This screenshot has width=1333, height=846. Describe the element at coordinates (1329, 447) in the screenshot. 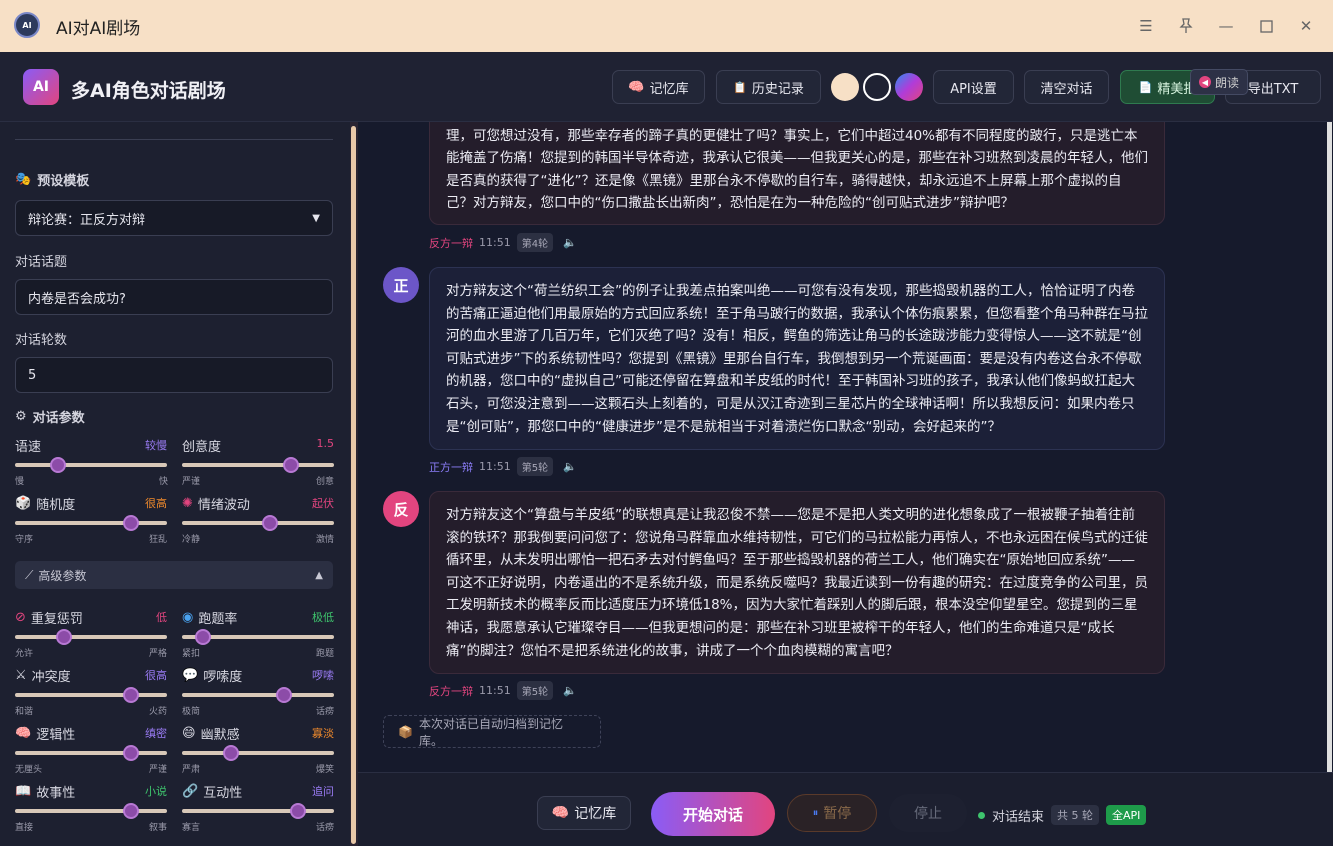

I see `chat-scrollbar` at that location.